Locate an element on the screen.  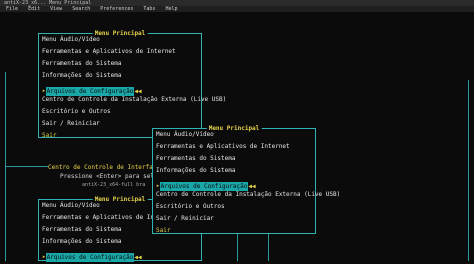
menu-item-exit-restart: Sair / Reiniciar is located at coordinates (234, 219).